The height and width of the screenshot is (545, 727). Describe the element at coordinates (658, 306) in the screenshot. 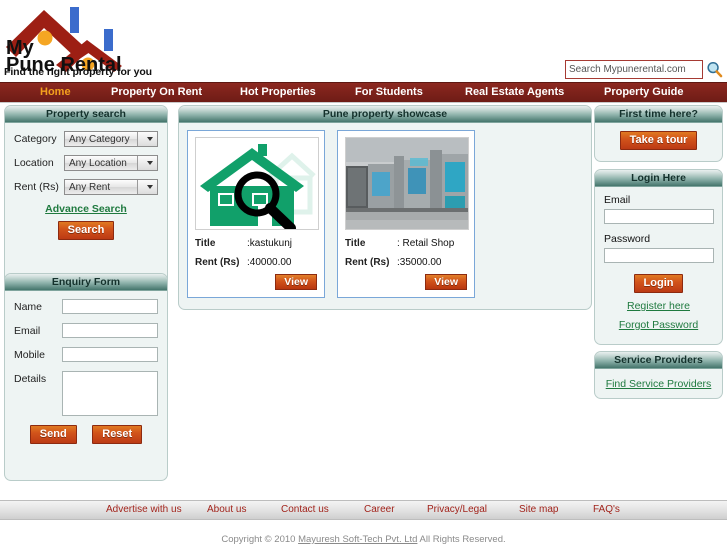

I see `register-here-link: Register here` at that location.